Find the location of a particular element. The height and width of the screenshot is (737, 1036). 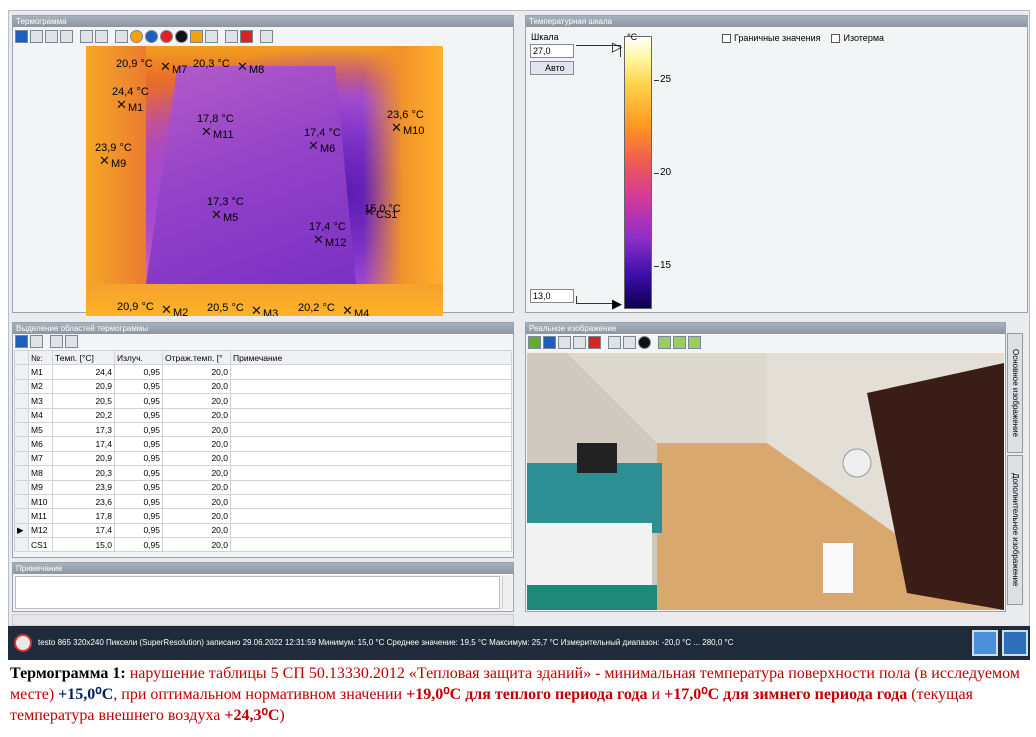

zoom-fit-icon is located at coordinates (694, 342).